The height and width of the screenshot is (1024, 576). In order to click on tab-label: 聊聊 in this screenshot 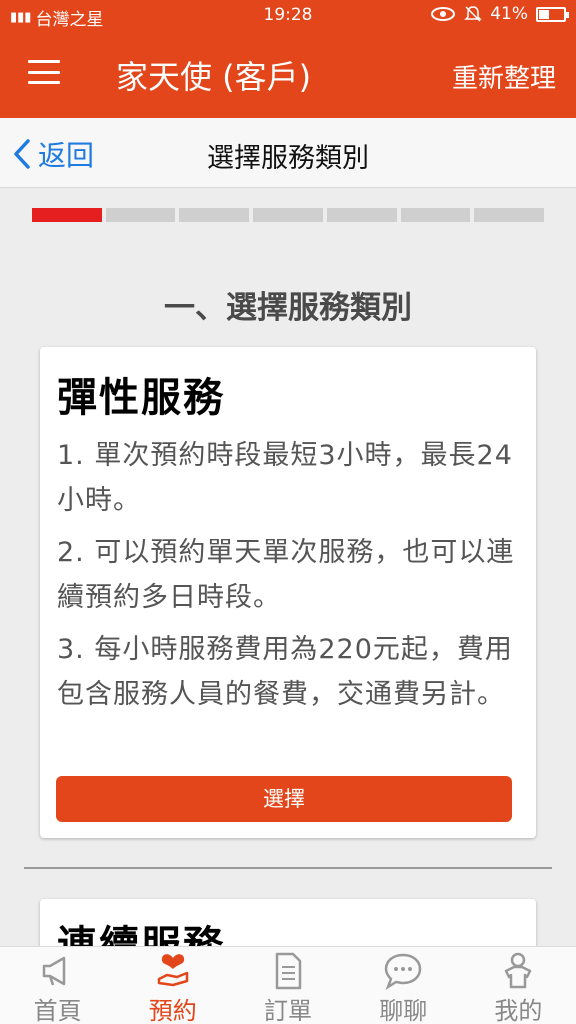, I will do `click(403, 1010)`.